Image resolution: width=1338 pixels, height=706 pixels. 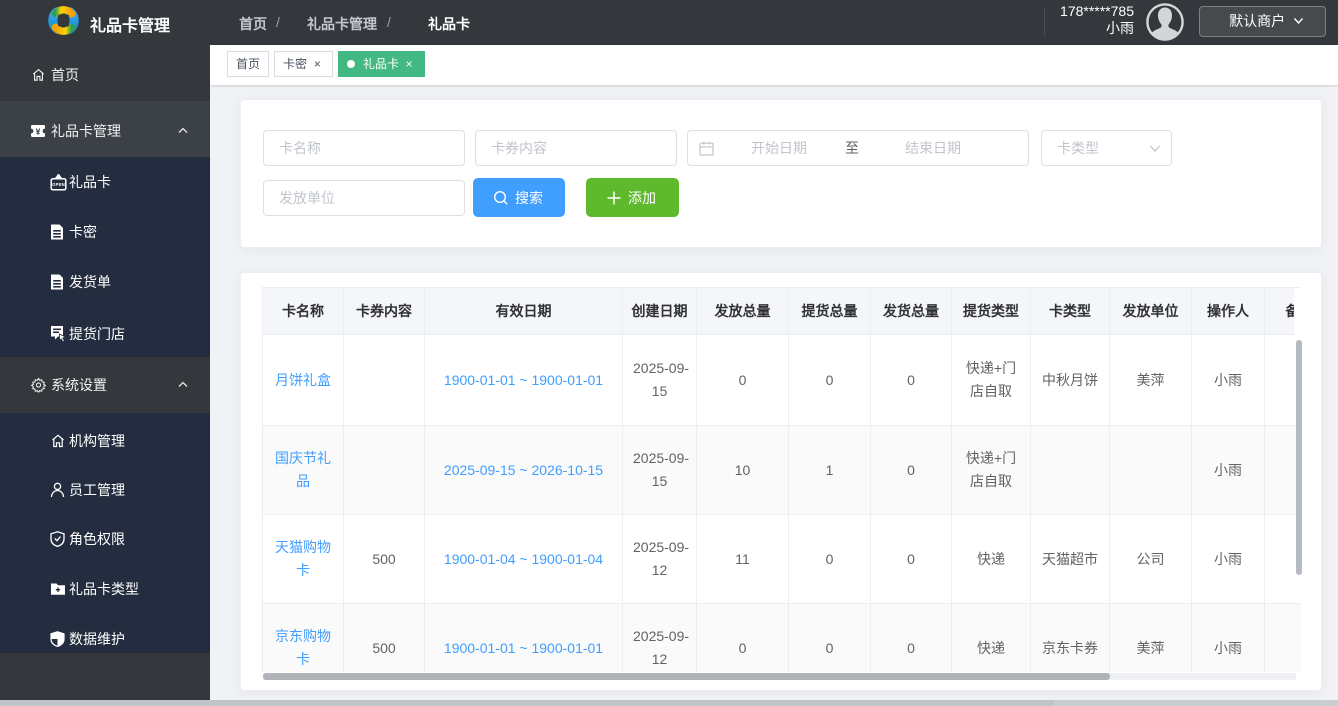 I want to click on svg-text: OPEN, so click(x=58, y=184).